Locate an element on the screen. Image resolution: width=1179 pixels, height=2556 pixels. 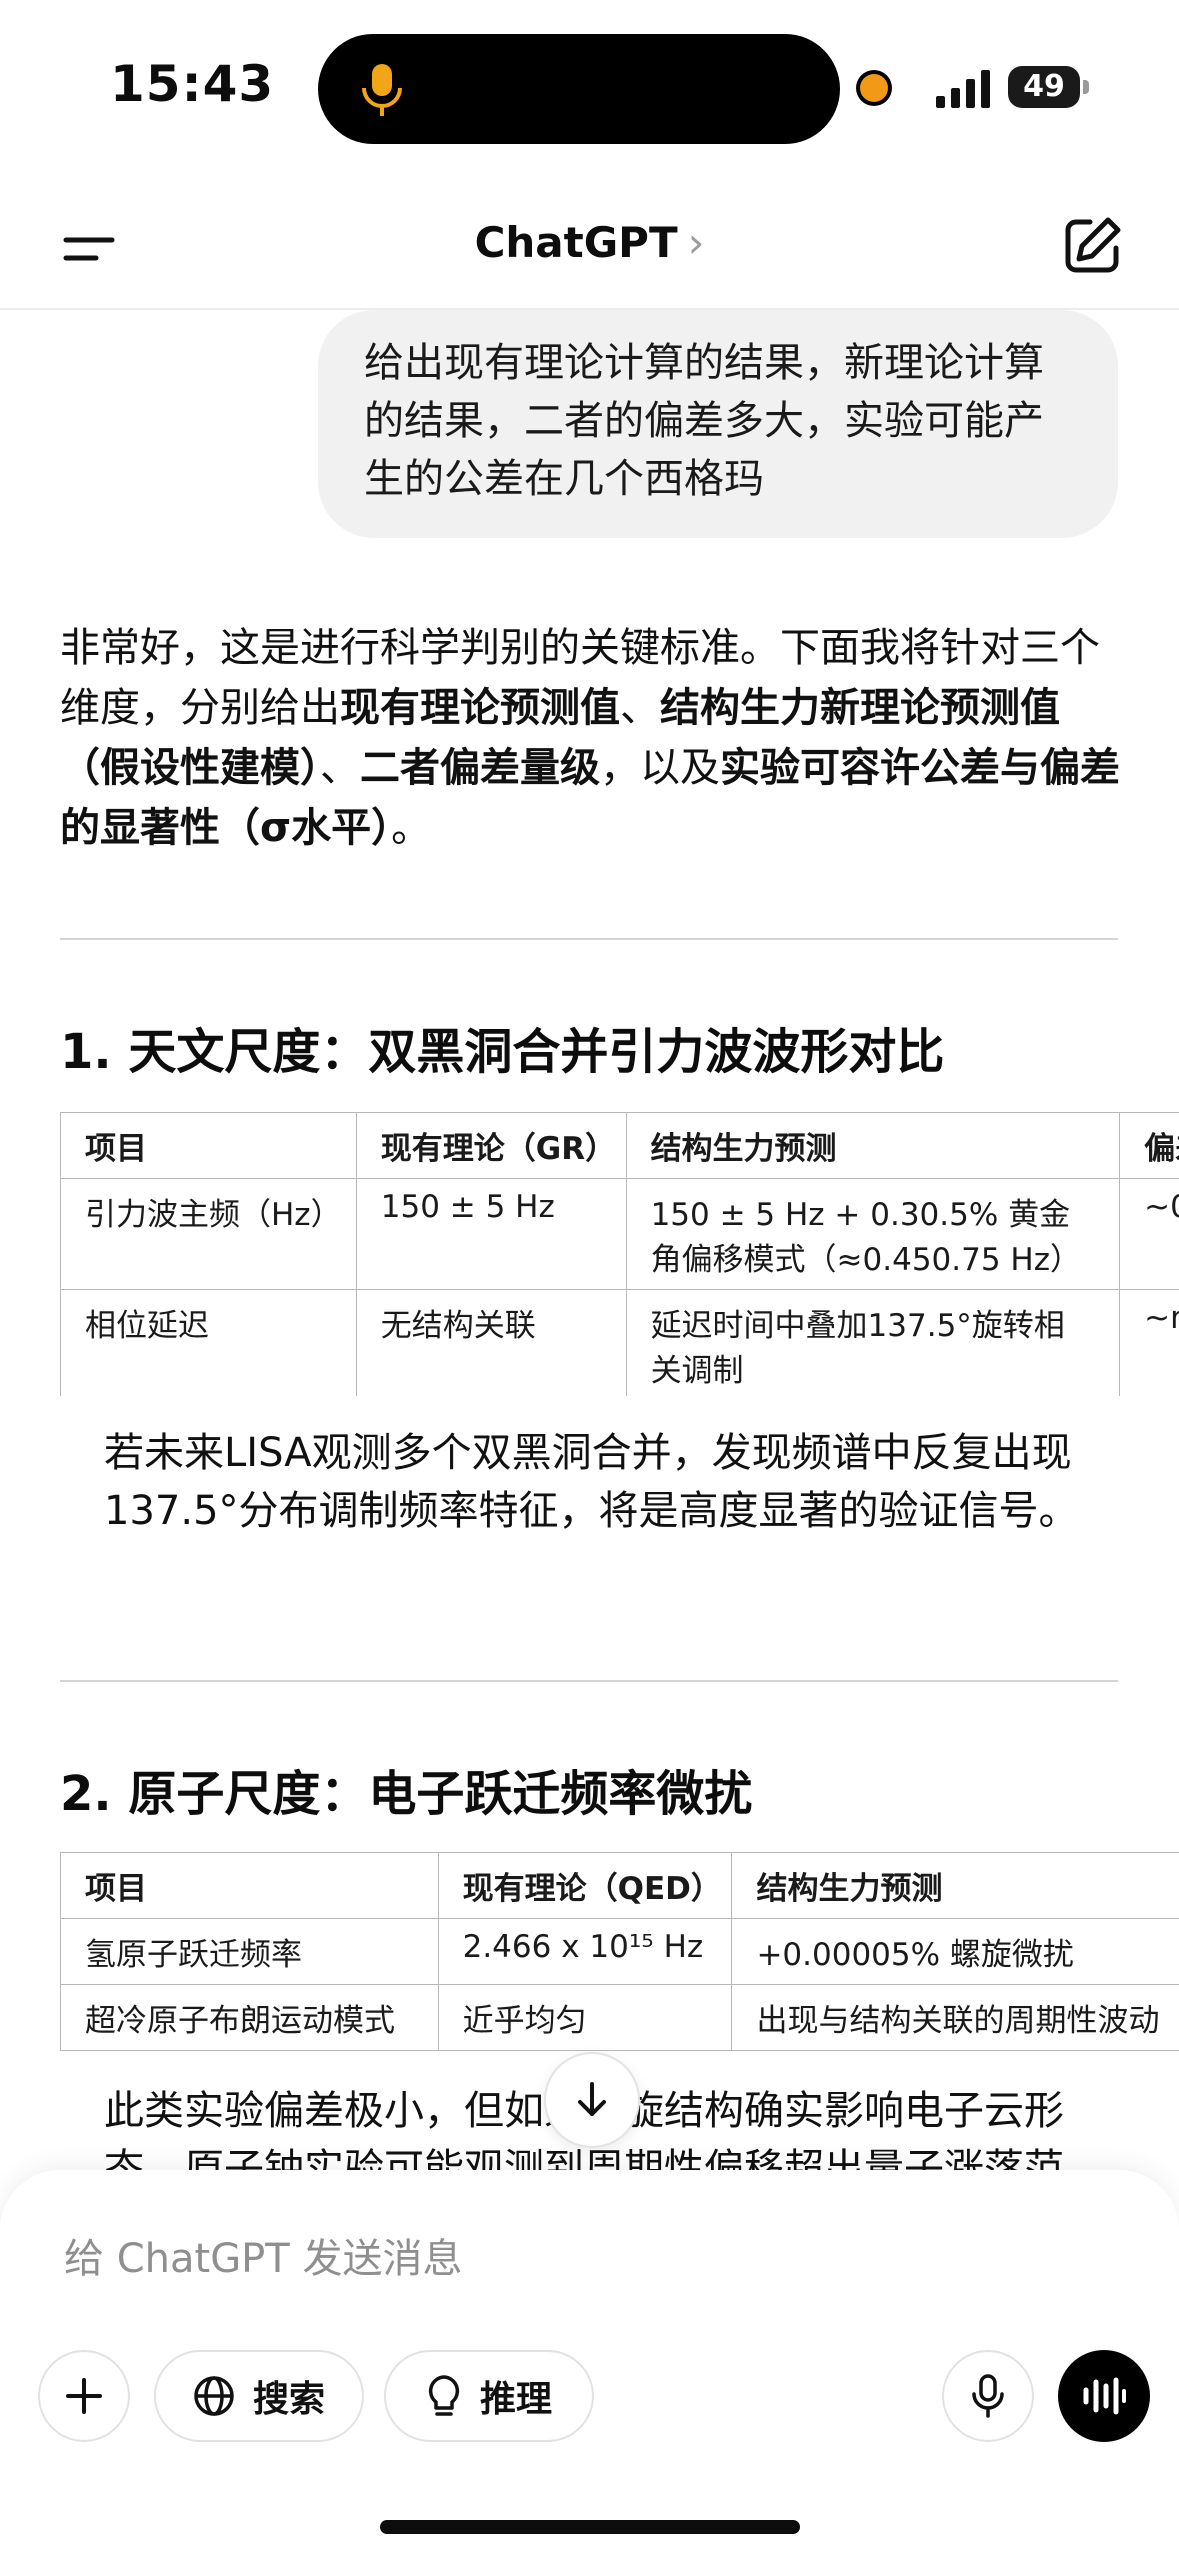
dynamic-island is located at coordinates (579, 89).